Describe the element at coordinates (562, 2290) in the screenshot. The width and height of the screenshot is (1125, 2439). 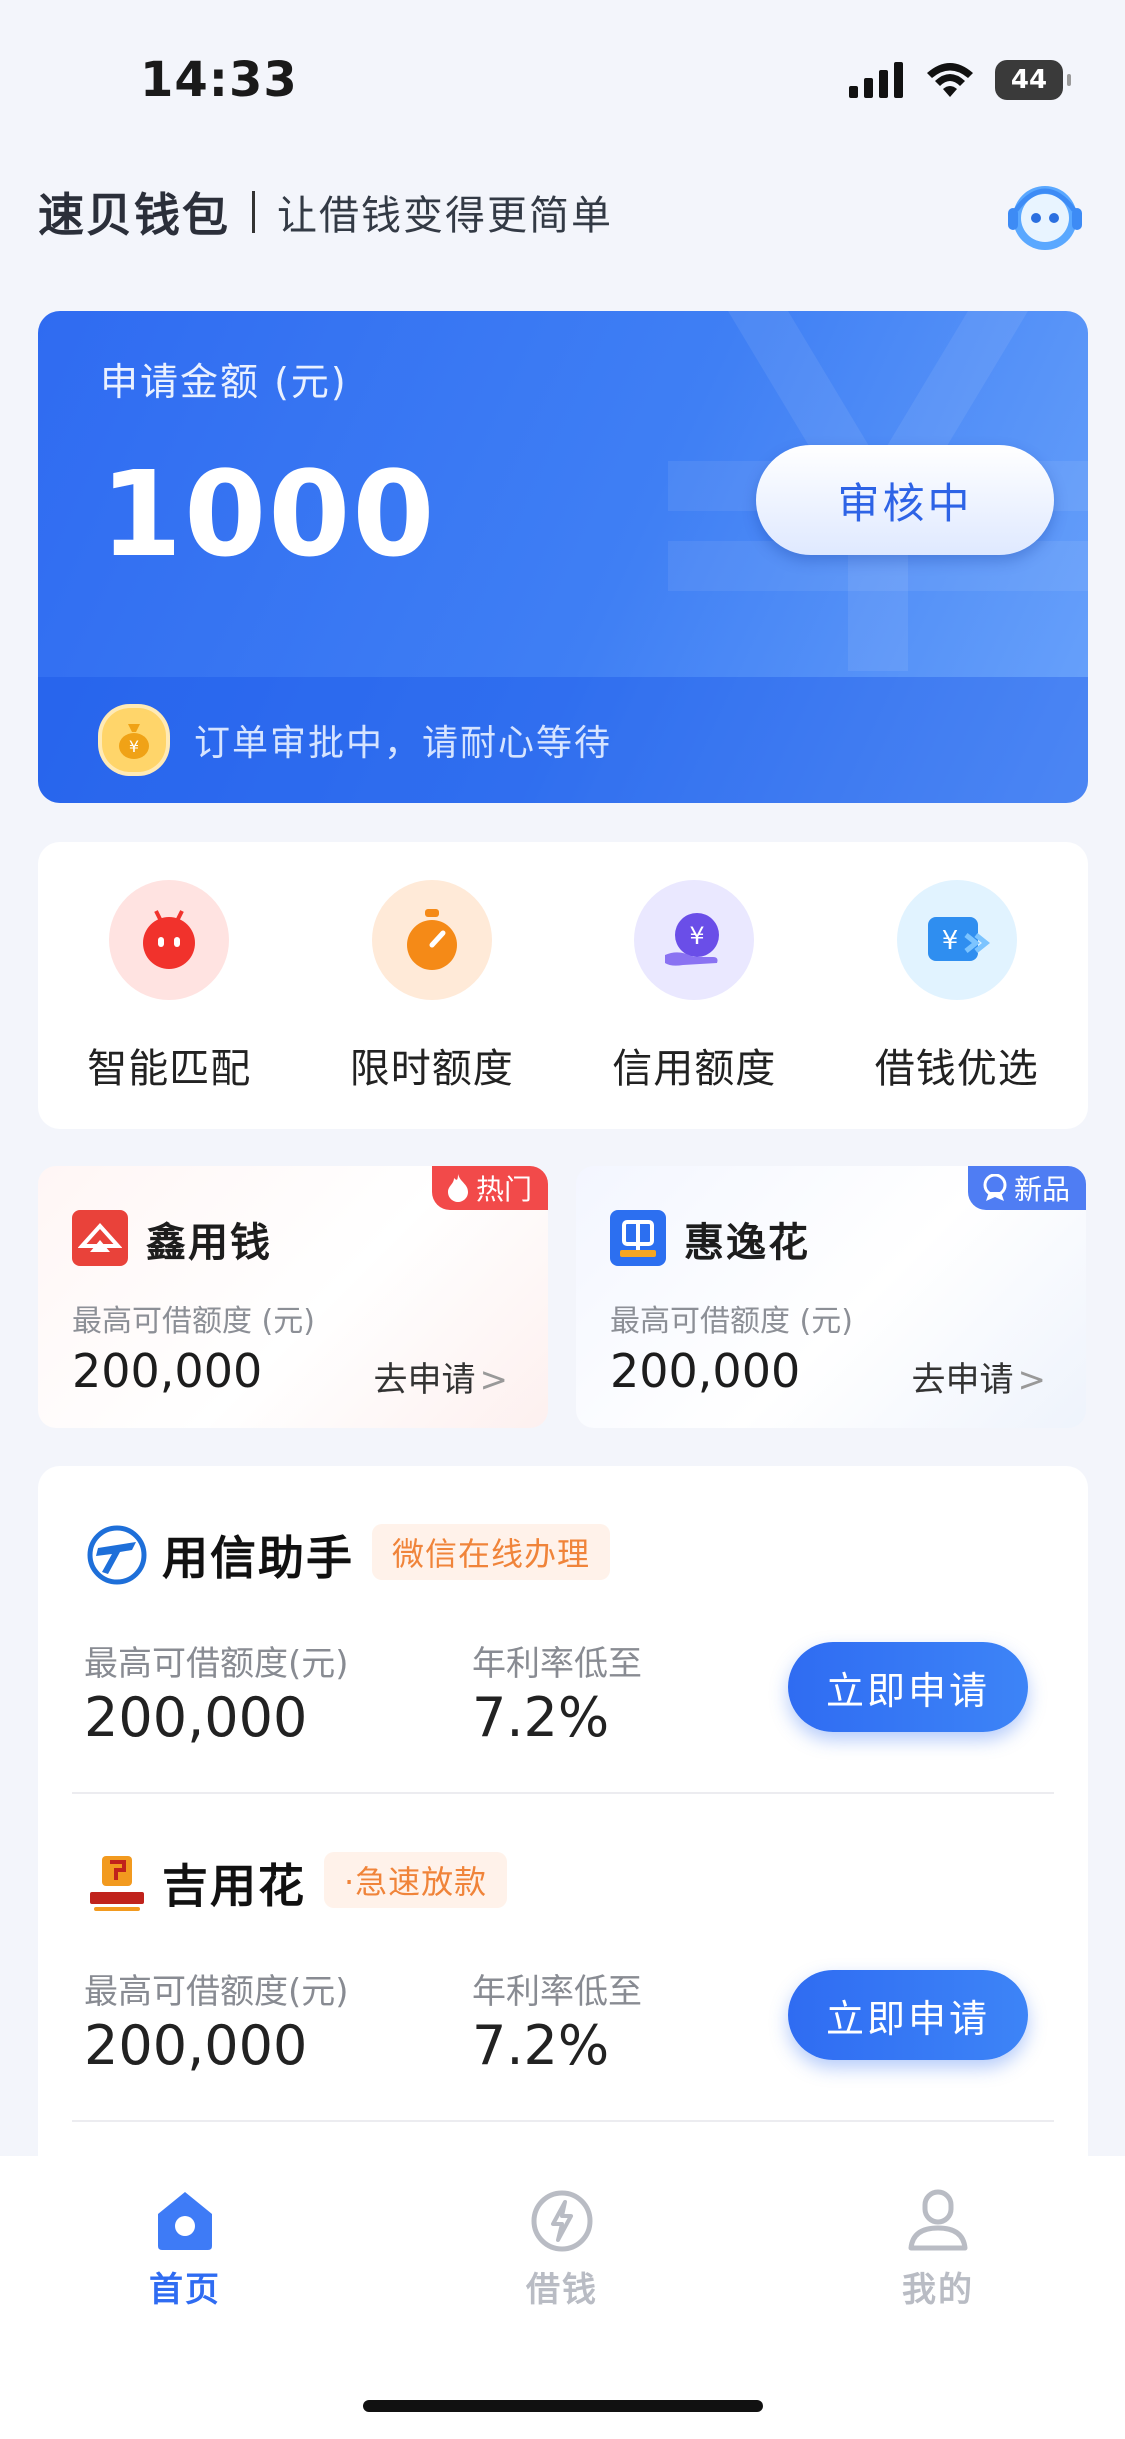
I see `tab-label: 借钱` at that location.